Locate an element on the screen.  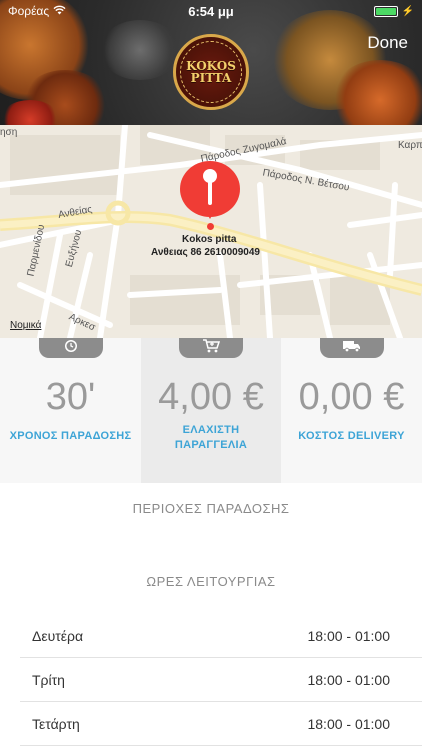
list-item: Τετάρτη 18:00 - 01:00 is located at coordinates (221, 724).